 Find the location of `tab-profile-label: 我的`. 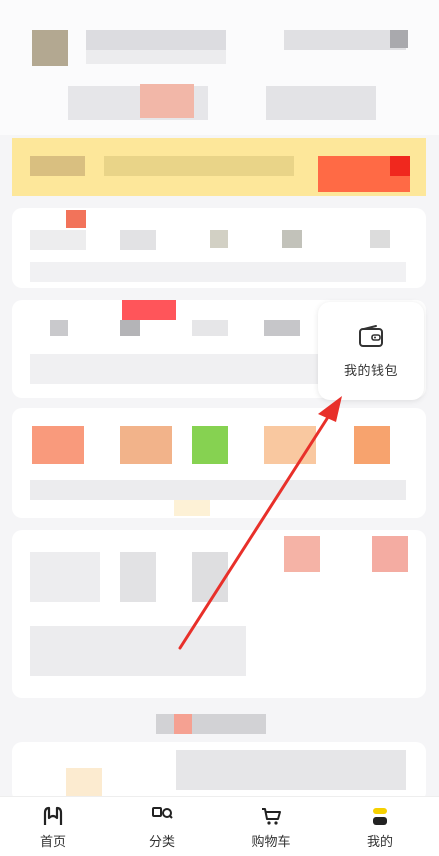

tab-profile-label: 我的 is located at coordinates (379, 842).